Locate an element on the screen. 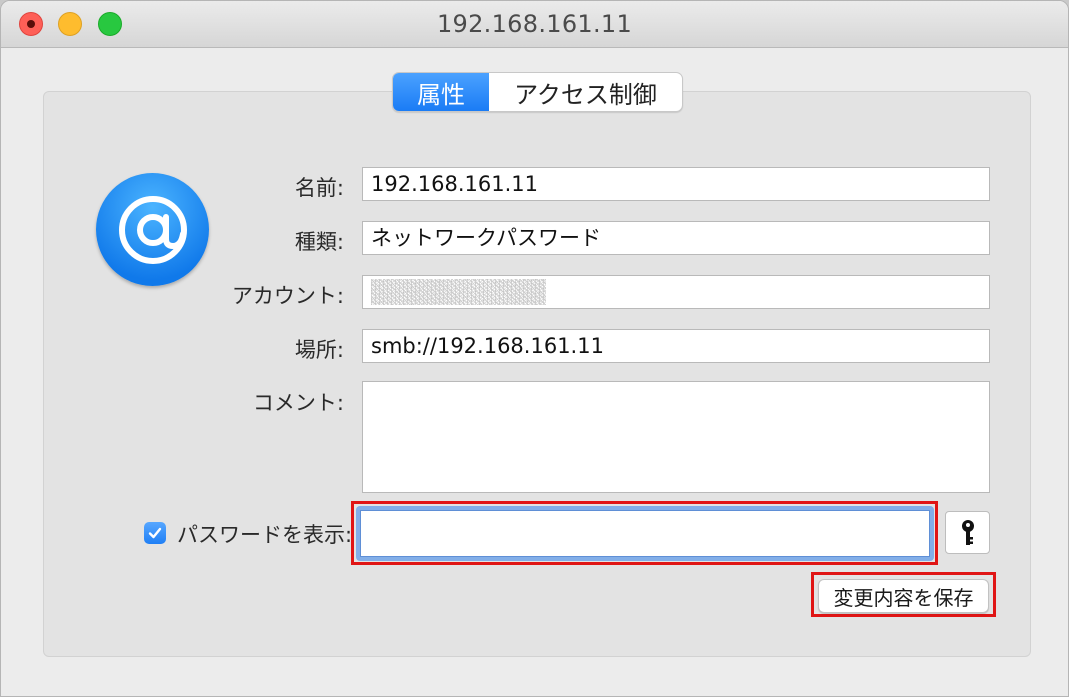 This screenshot has width=1069, height=697. where-field: smb://192.168.161.11 is located at coordinates (676, 346).